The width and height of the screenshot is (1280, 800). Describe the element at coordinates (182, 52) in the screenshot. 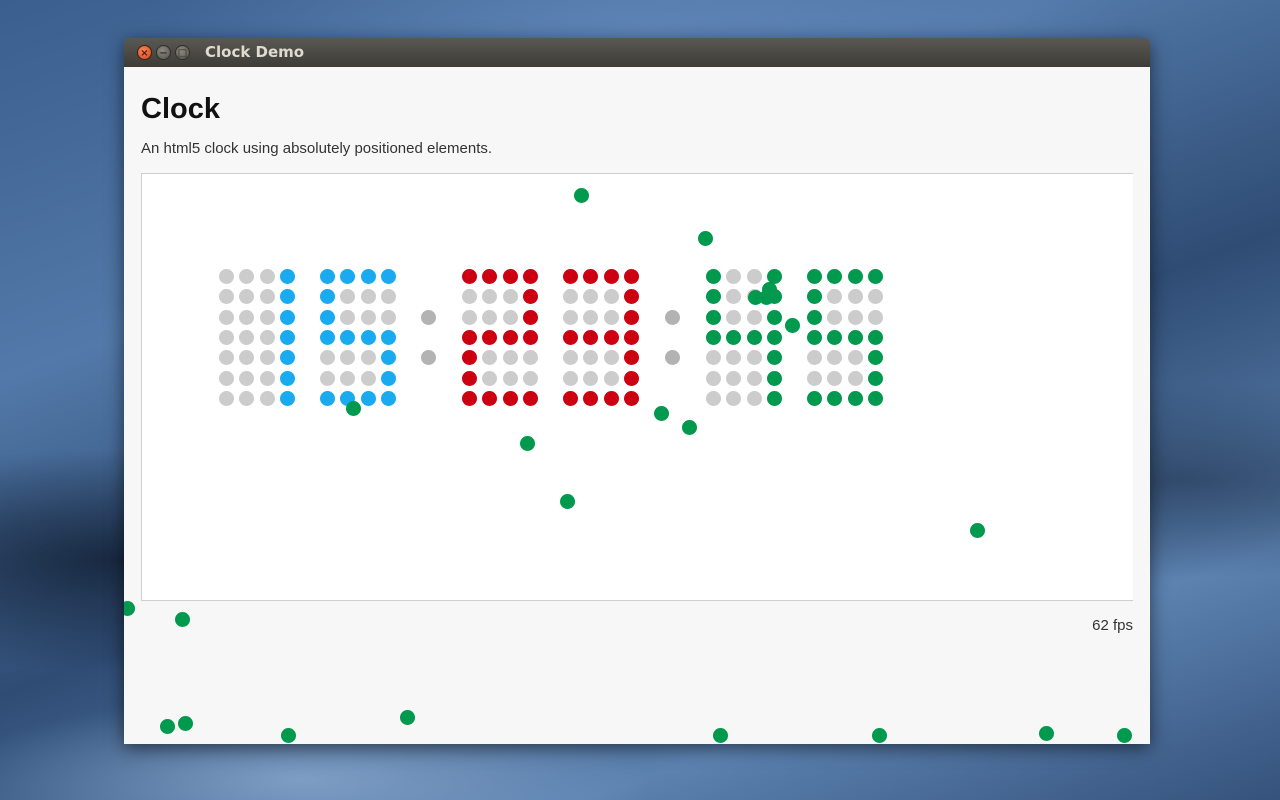

I see `window-maximize-button: □` at that location.